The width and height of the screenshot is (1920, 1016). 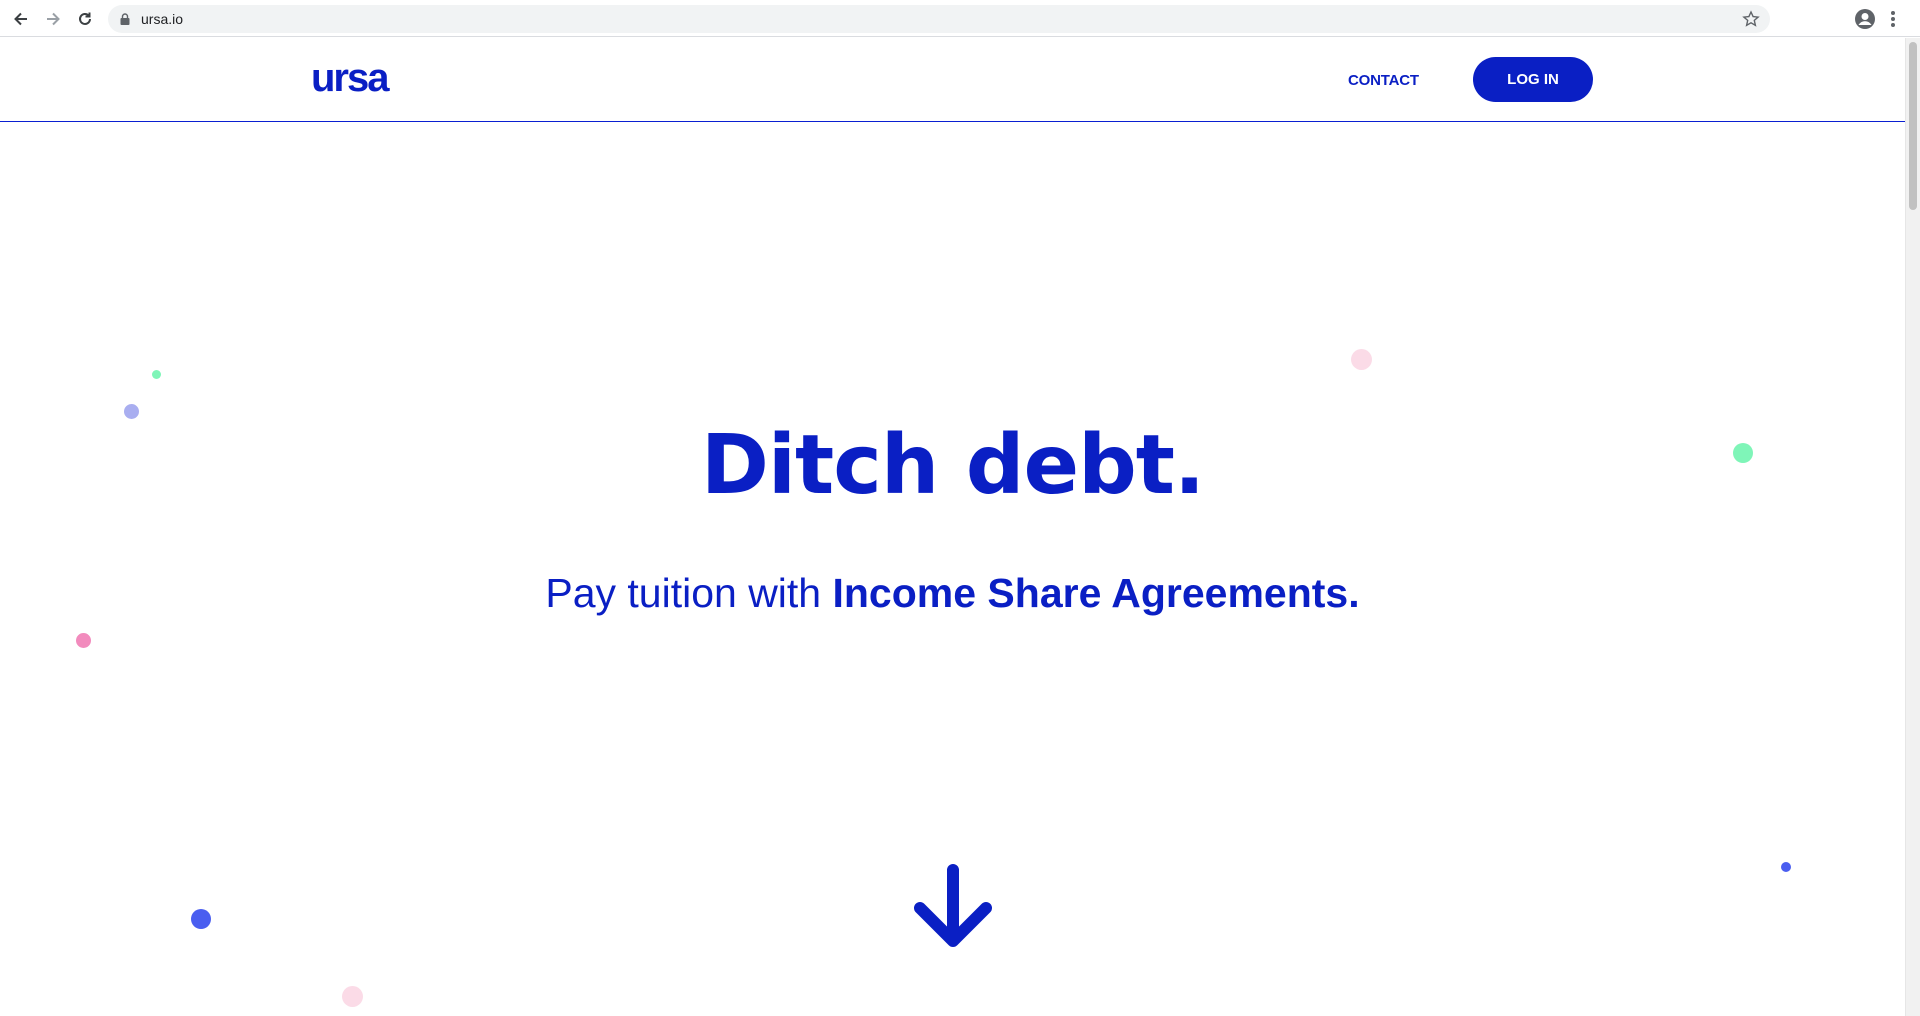 What do you see at coordinates (939, 19) in the screenshot?
I see `address-bar: ursa.io` at bounding box center [939, 19].